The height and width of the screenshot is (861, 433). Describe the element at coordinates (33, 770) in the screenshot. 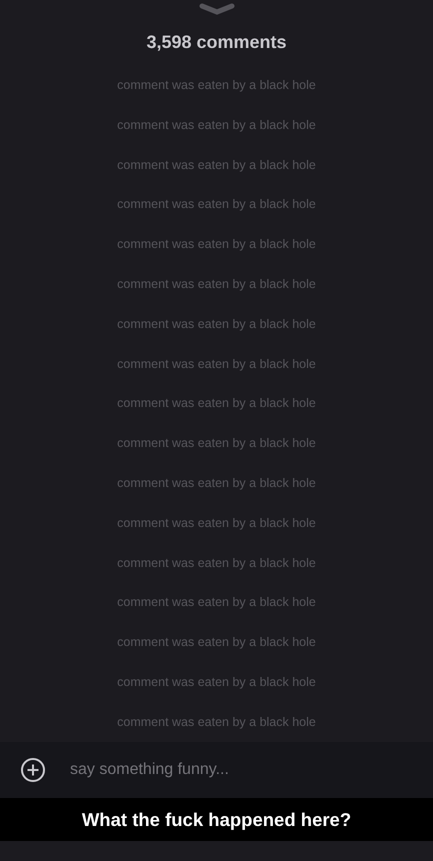

I see `add-icon` at that location.